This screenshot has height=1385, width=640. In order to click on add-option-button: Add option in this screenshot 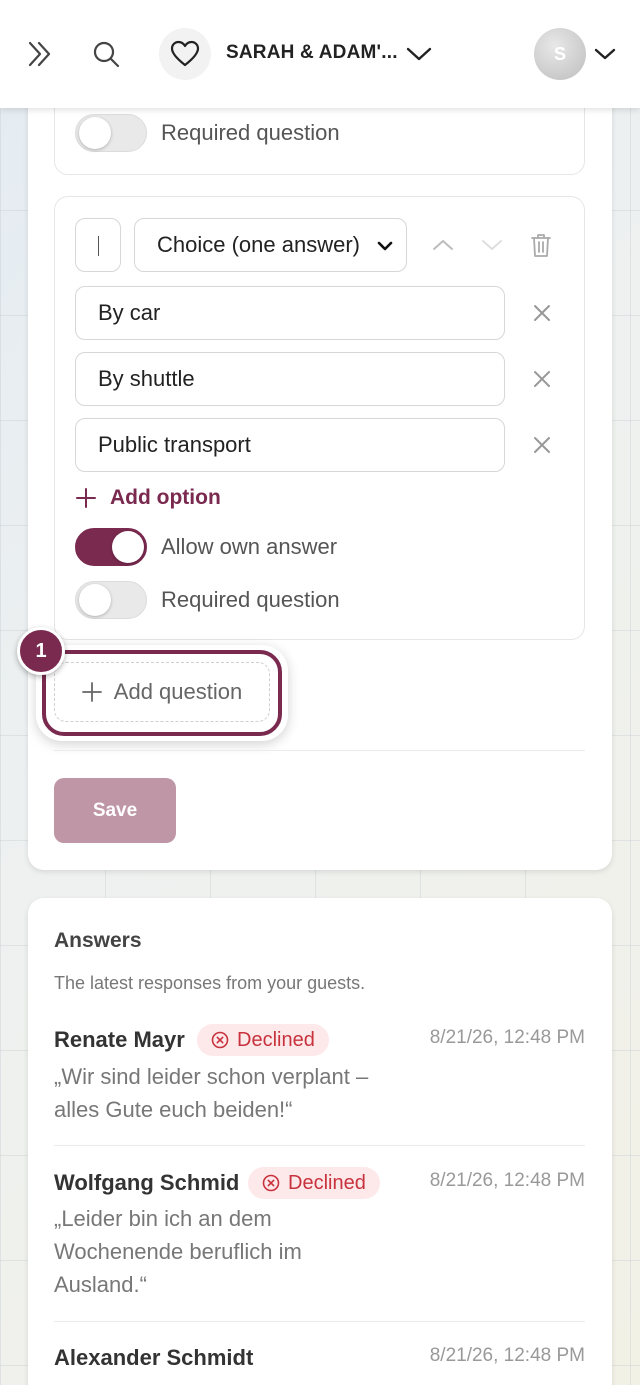, I will do `click(148, 498)`.